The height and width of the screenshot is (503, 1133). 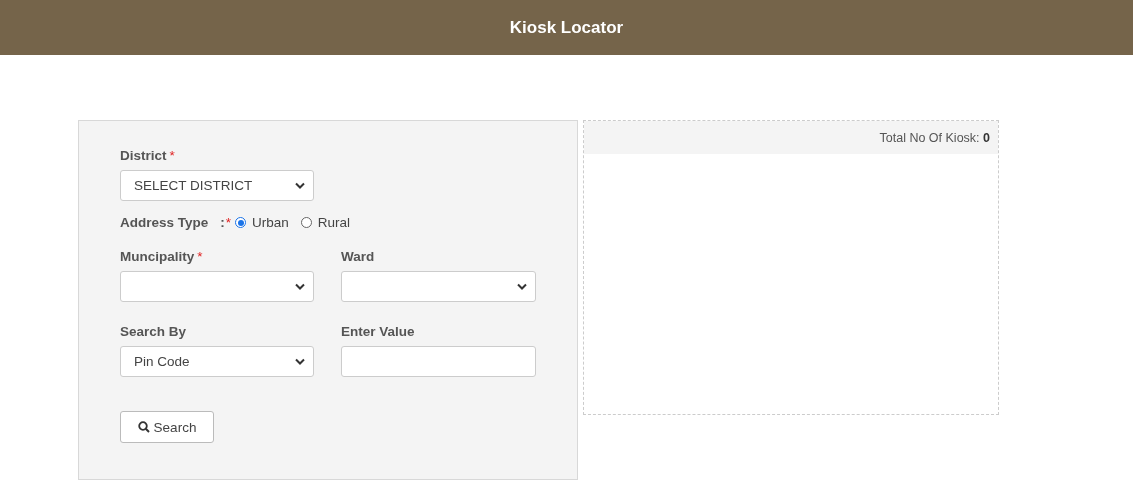 I want to click on radio-label: Urban, so click(x=270, y=222).